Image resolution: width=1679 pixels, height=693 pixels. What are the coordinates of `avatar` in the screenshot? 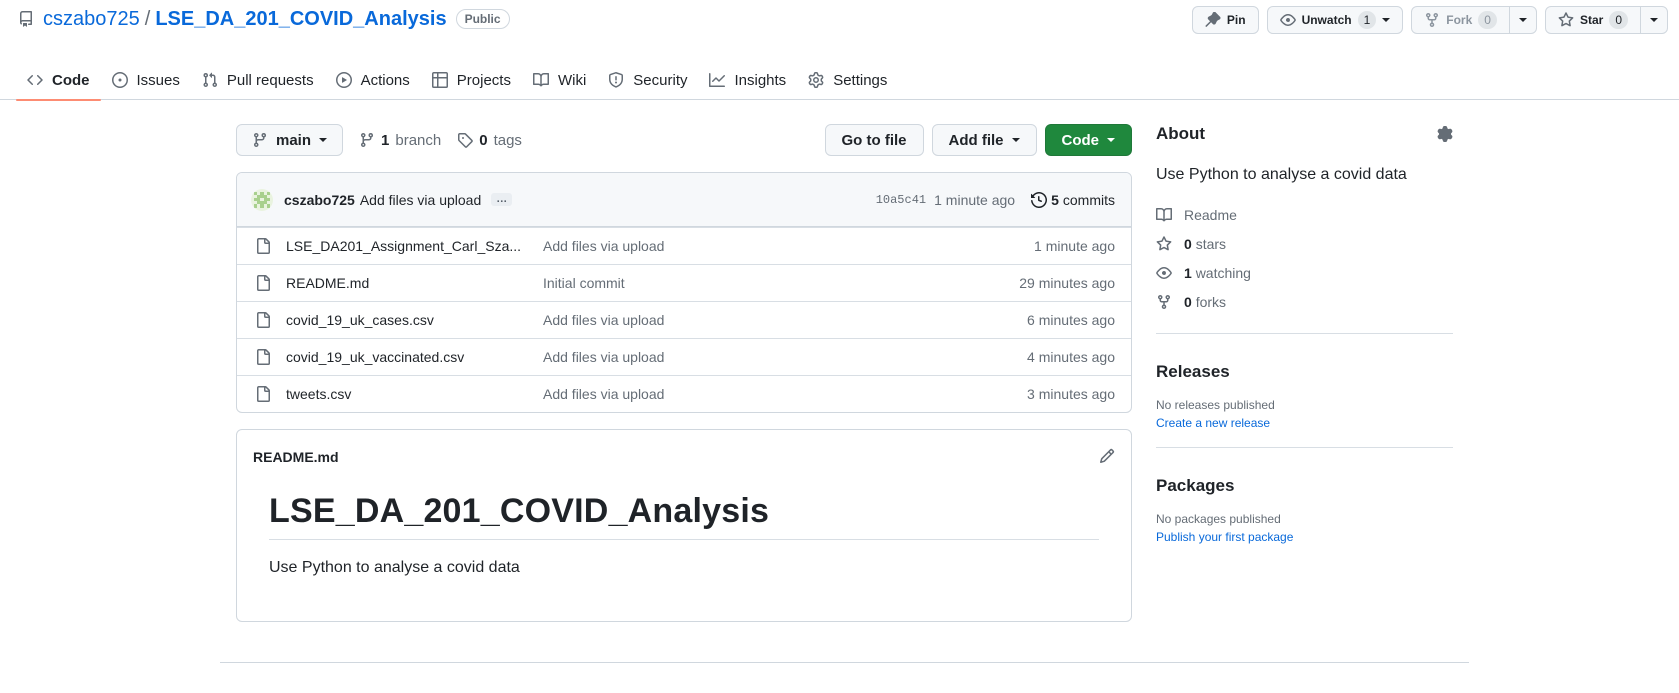 It's located at (262, 199).